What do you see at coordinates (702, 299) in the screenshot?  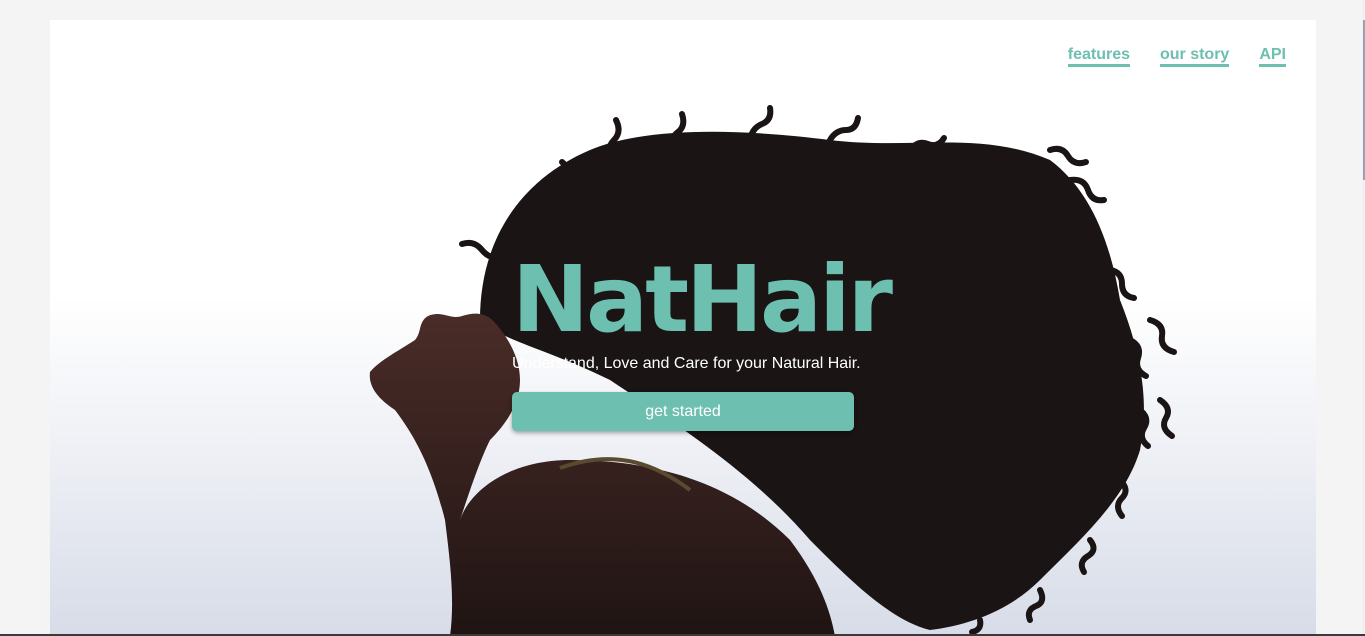 I see `hero-title: NatHair` at bounding box center [702, 299].